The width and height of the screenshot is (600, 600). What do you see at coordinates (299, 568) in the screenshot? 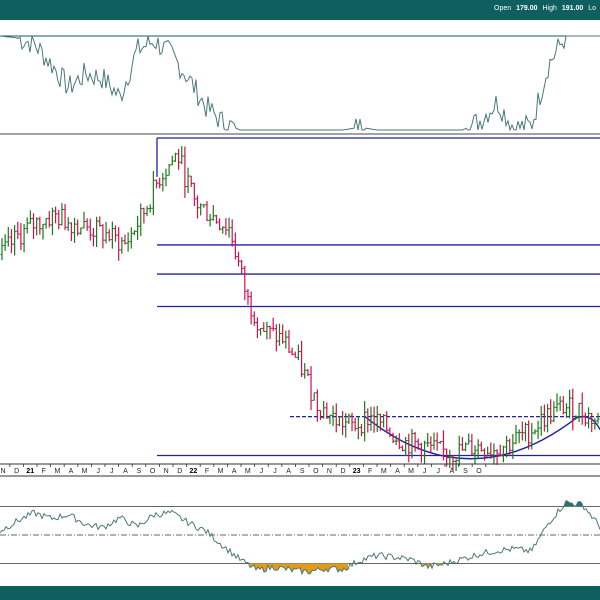
I see `oversold-fill` at bounding box center [299, 568].